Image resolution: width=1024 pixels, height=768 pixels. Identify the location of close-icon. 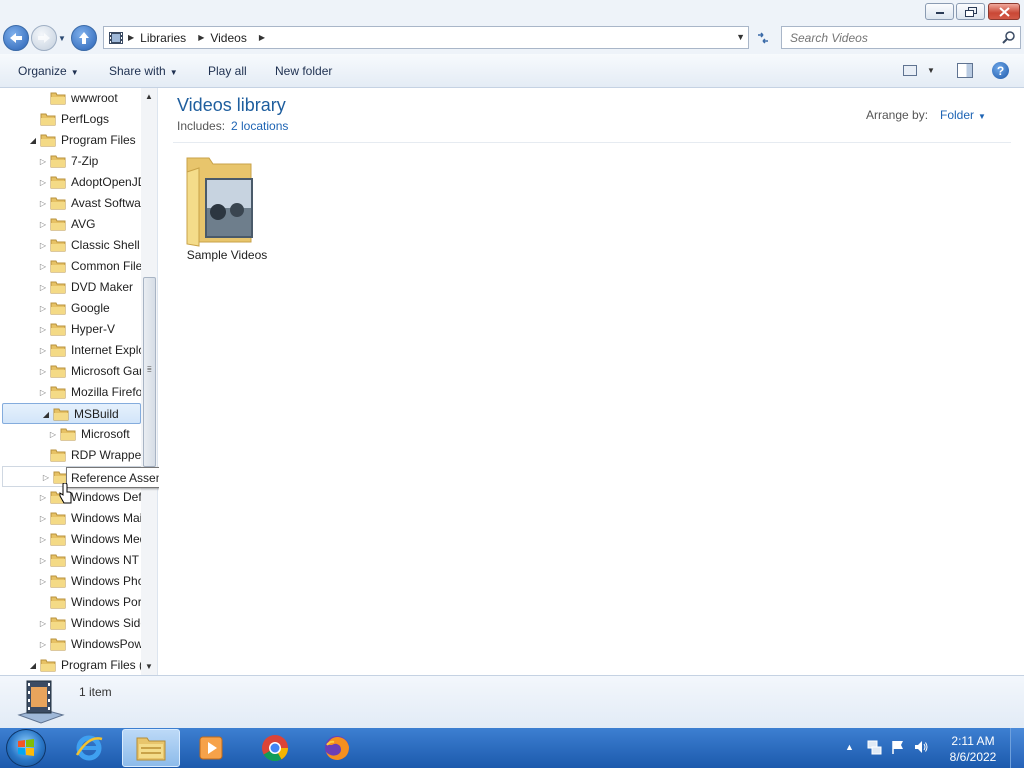
(1004, 11).